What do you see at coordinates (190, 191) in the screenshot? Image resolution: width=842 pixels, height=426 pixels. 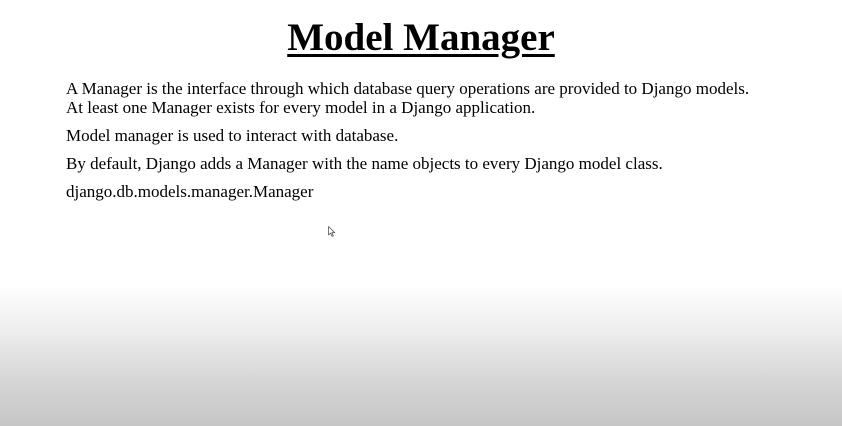 I see `paragraph-line: django.db.models.manager.Manager` at bounding box center [190, 191].